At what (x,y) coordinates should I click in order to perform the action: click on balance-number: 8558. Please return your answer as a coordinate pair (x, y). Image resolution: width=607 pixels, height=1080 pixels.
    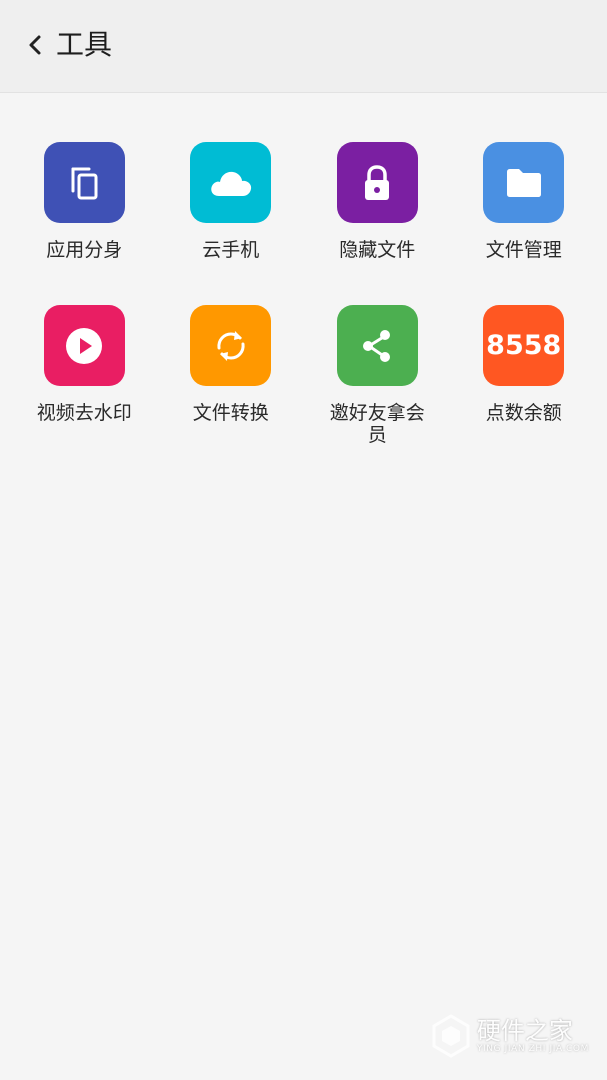
    Looking at the image, I should click on (524, 345).